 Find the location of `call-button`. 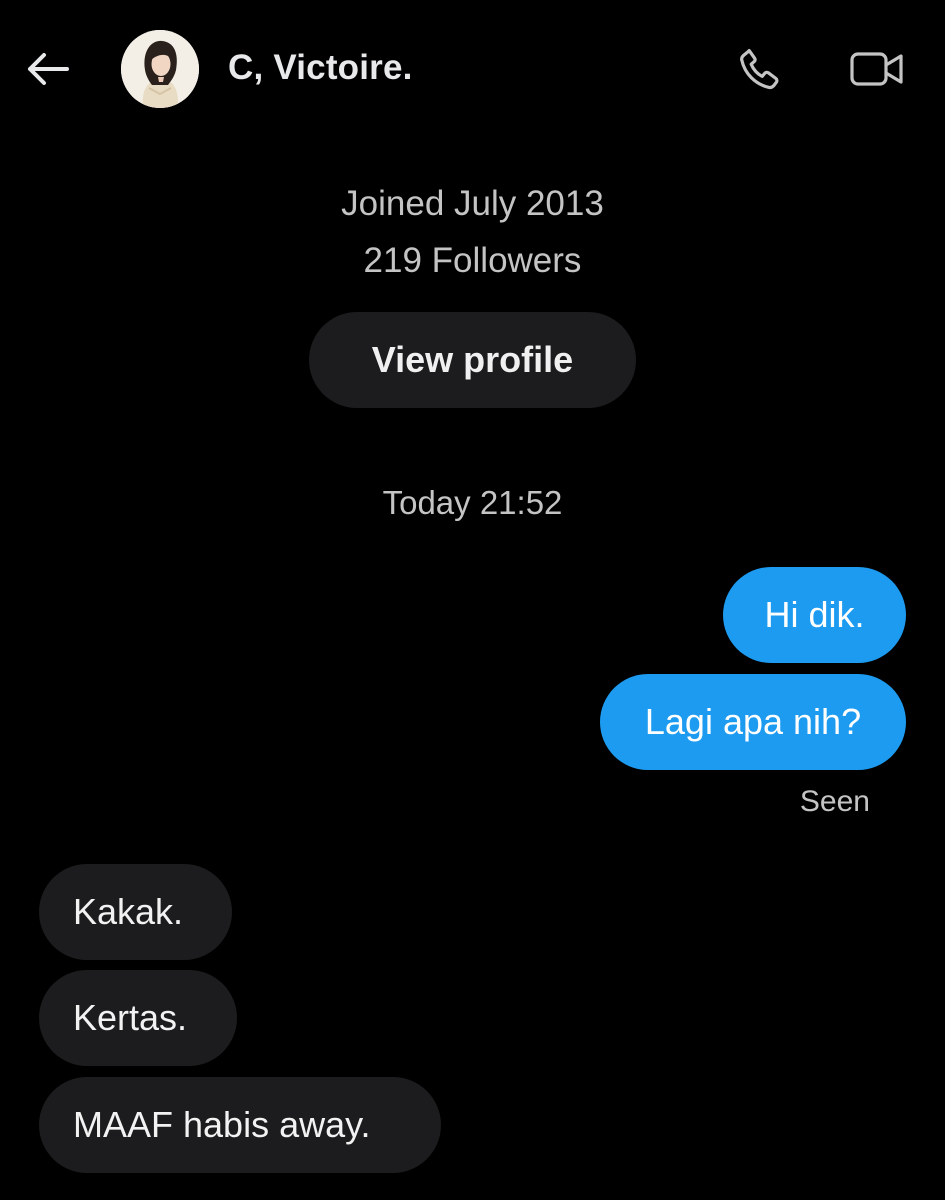

call-button is located at coordinates (760, 69).